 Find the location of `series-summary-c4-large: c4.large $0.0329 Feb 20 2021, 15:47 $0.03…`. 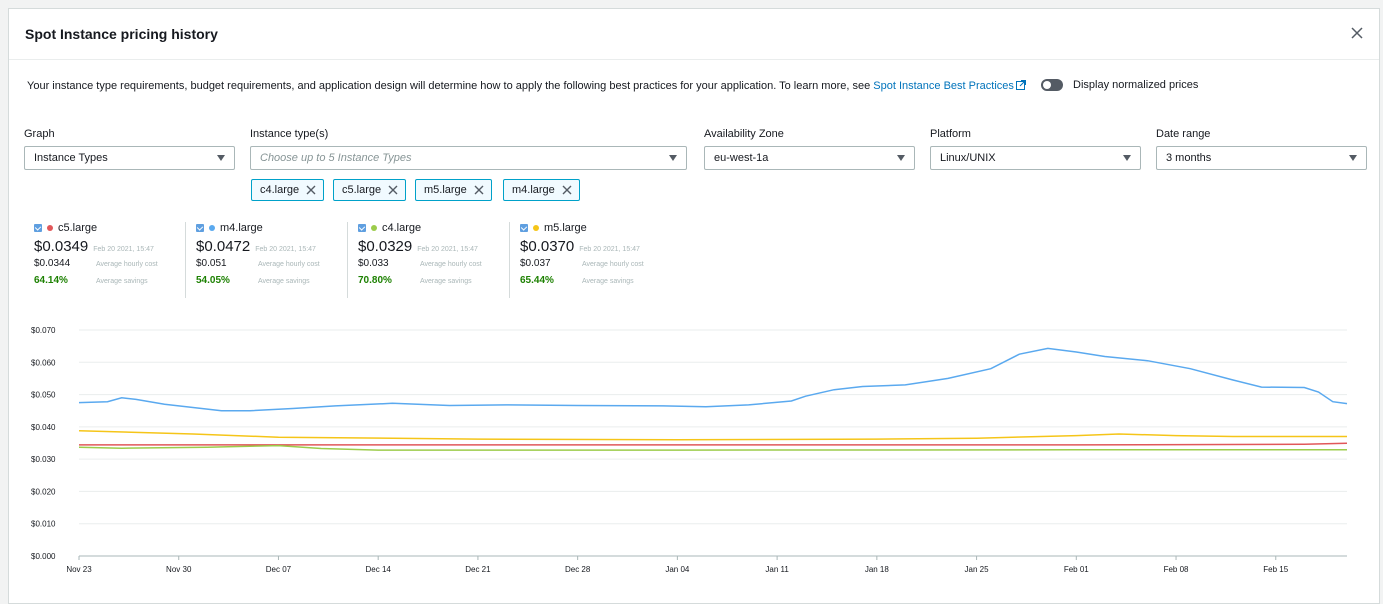

series-summary-c4-large: c4.large $0.0329 Feb 20 2021, 15:47 $0.03… is located at coordinates (433, 255).